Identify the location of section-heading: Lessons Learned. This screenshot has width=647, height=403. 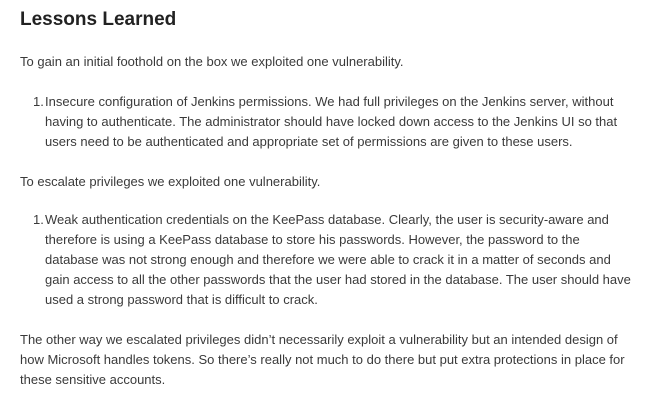
(98, 19).